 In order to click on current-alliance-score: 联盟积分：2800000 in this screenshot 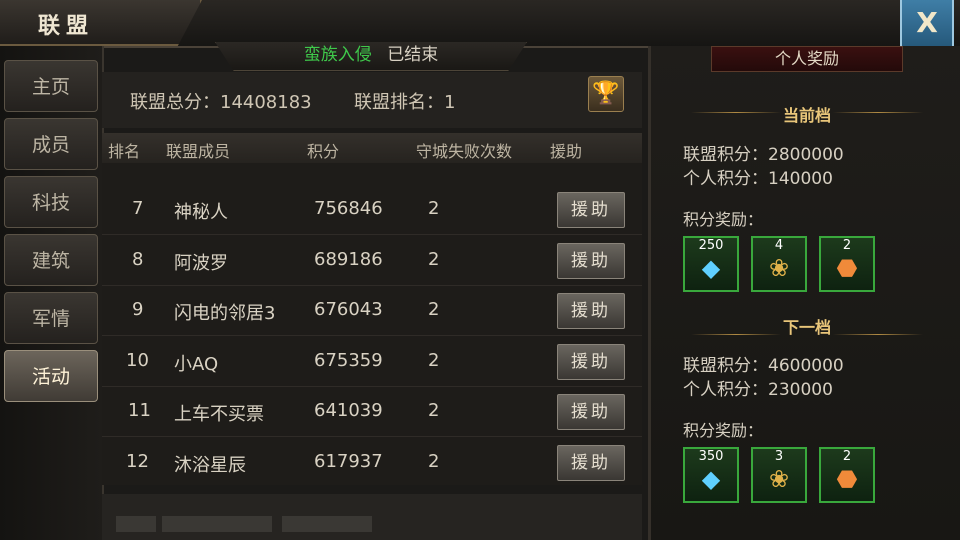, I will do `click(763, 155)`.